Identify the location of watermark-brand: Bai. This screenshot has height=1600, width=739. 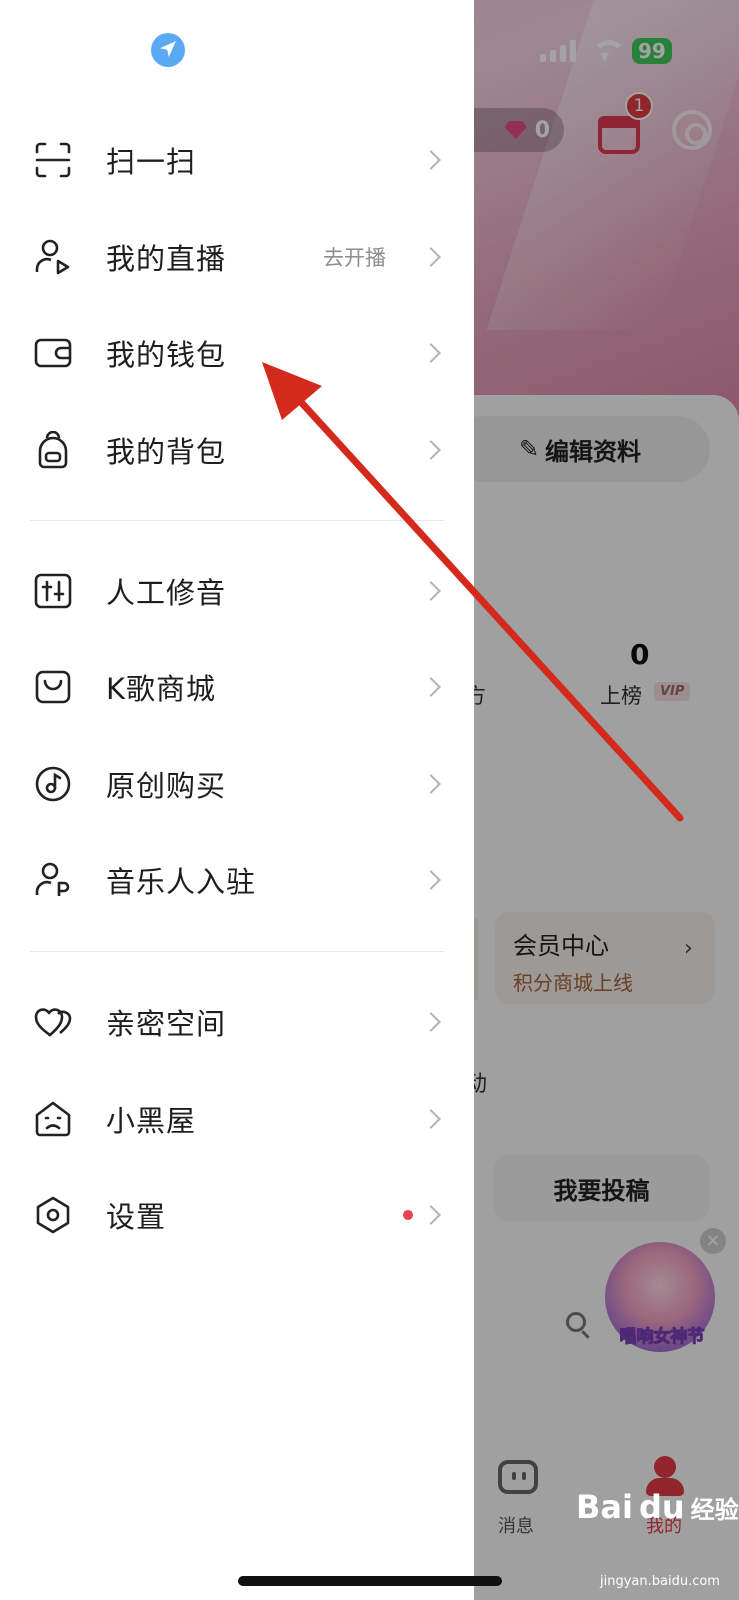
(604, 1507).